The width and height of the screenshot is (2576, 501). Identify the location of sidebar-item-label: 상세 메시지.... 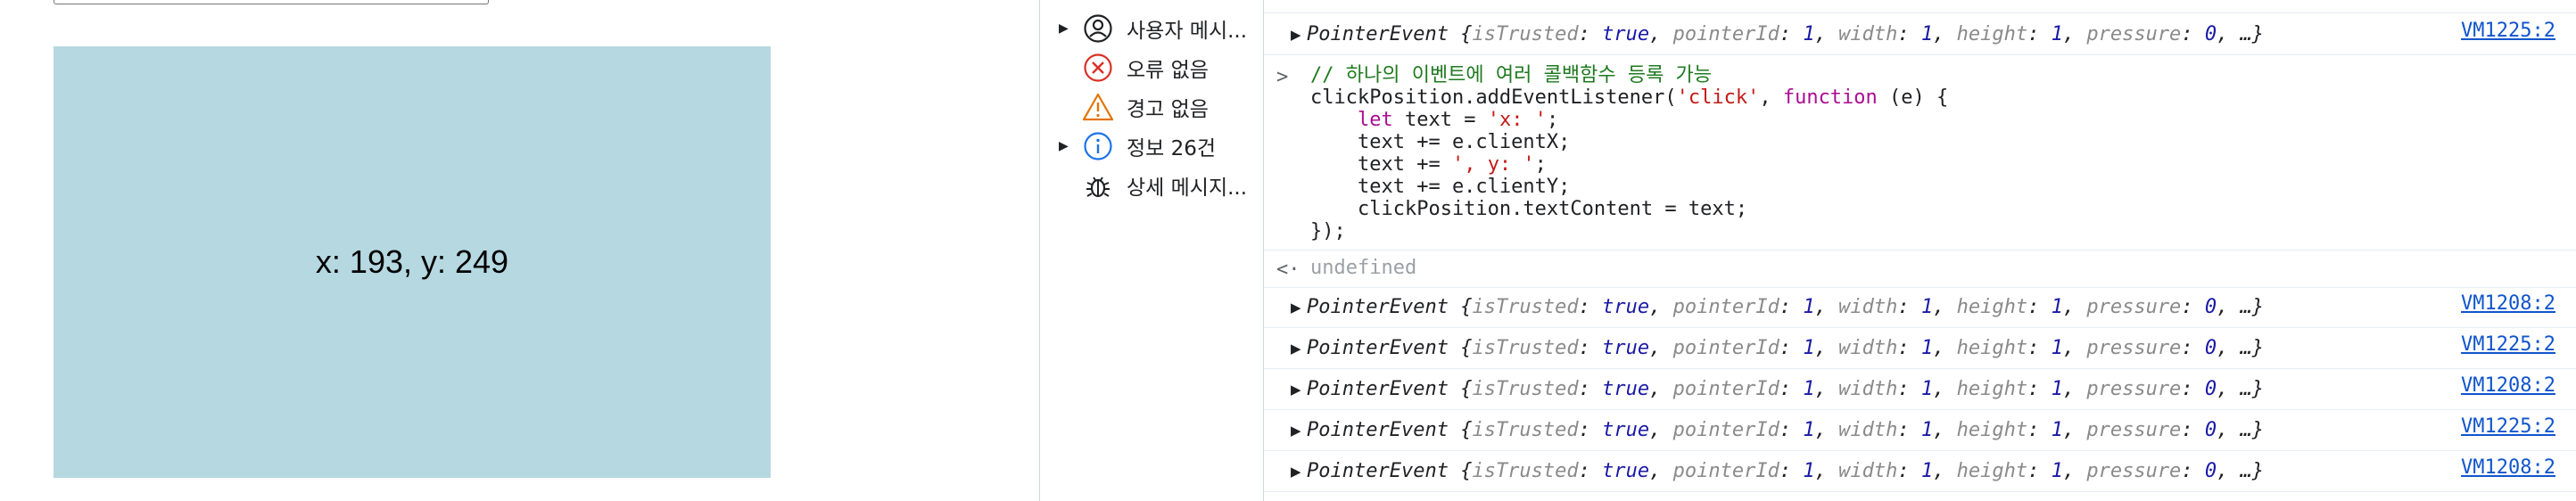
(1187, 188).